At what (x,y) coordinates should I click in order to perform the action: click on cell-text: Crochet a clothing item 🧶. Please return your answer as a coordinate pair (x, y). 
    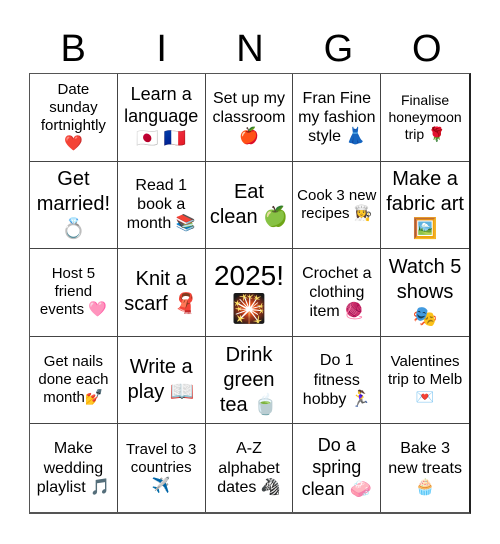
    Looking at the image, I should click on (337, 292).